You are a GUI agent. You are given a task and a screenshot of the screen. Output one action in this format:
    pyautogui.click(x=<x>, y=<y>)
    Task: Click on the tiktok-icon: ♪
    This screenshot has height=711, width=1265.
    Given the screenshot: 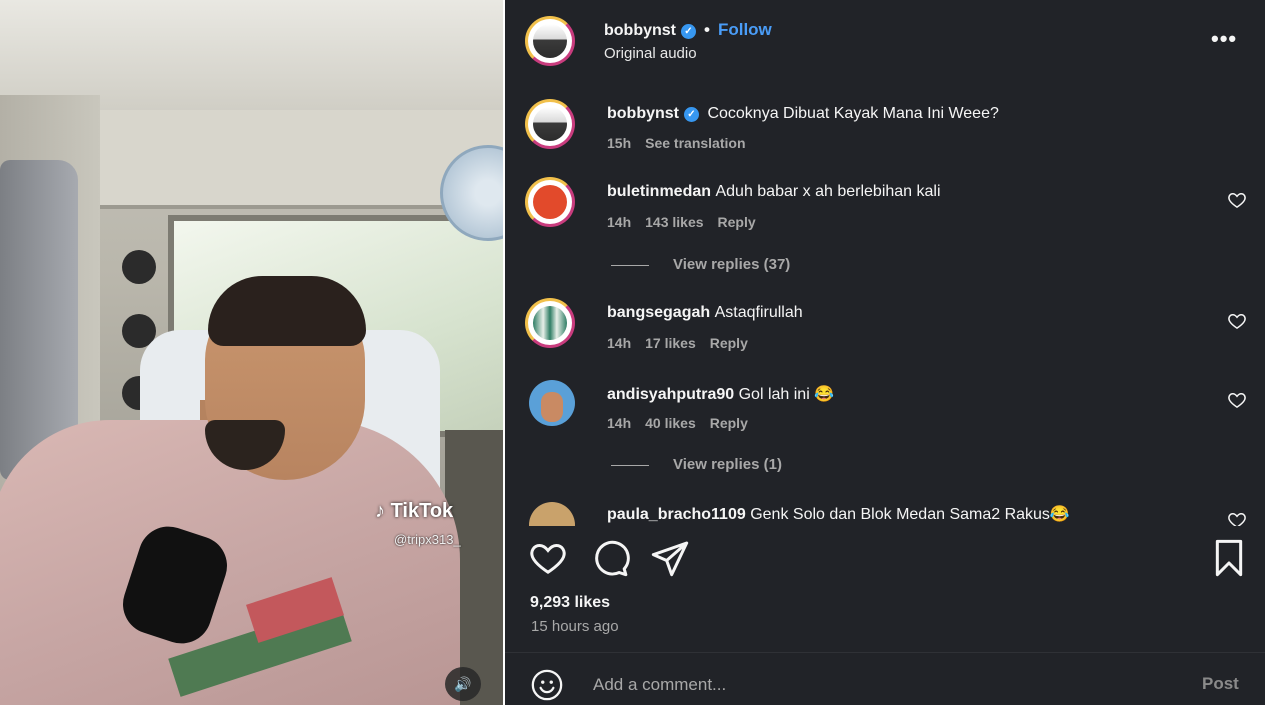 What is the action you would take?
    pyautogui.click(x=380, y=511)
    